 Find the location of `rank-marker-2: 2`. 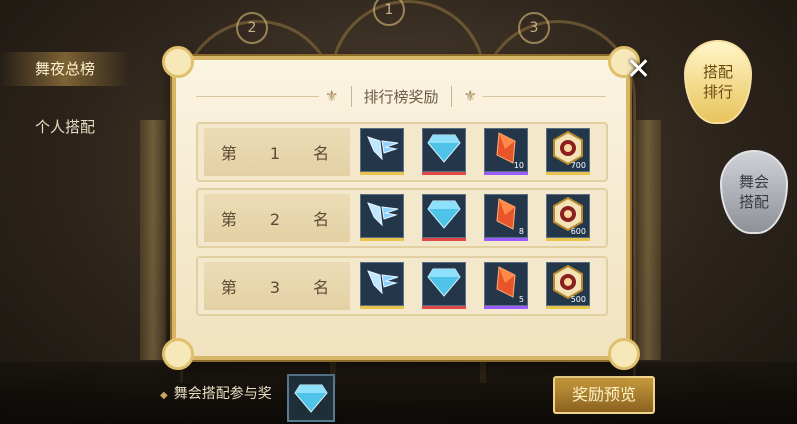

rank-marker-2: 2 is located at coordinates (252, 28).